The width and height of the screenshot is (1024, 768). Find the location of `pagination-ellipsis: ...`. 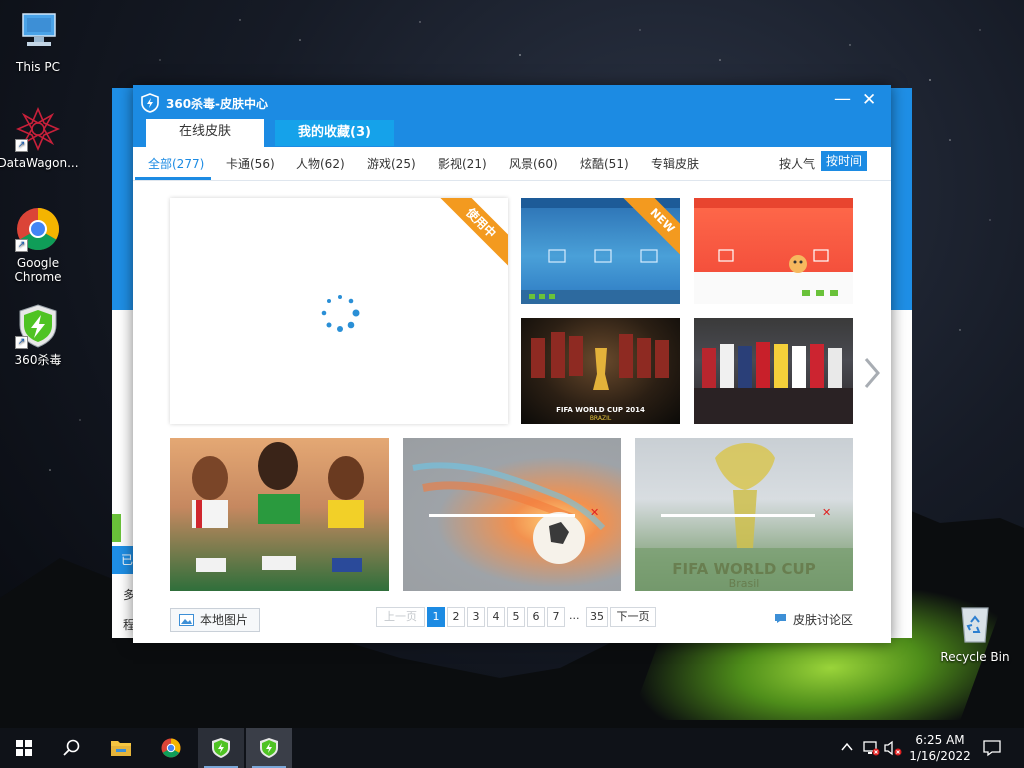

pagination-ellipsis: ... is located at coordinates (574, 615).